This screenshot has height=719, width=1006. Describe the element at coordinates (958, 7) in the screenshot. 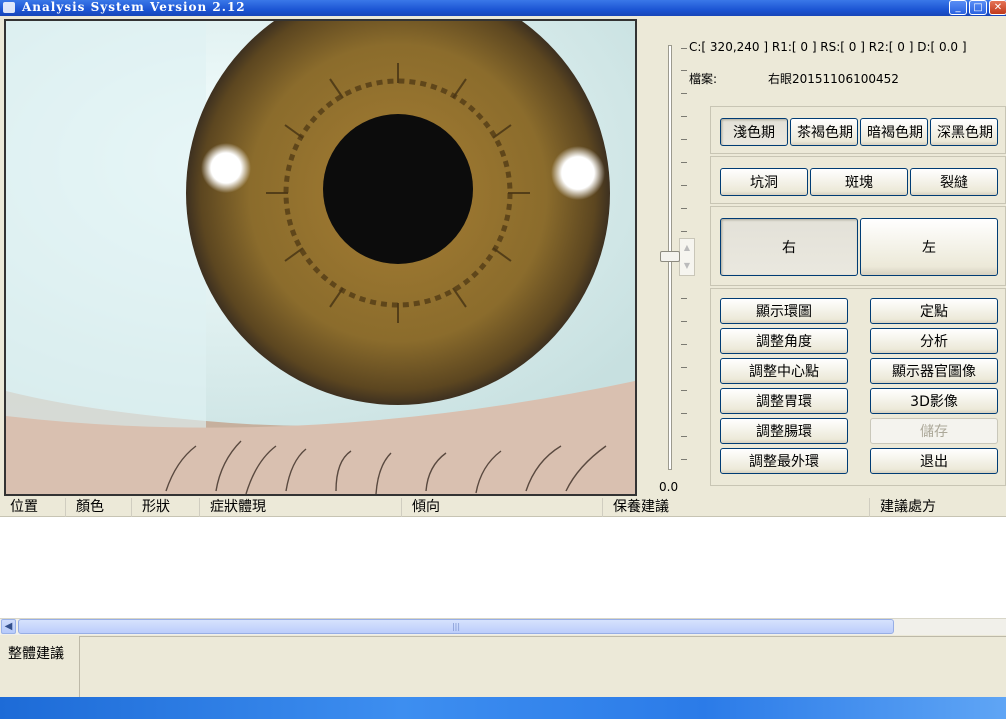

I see `minimize-button: _` at that location.